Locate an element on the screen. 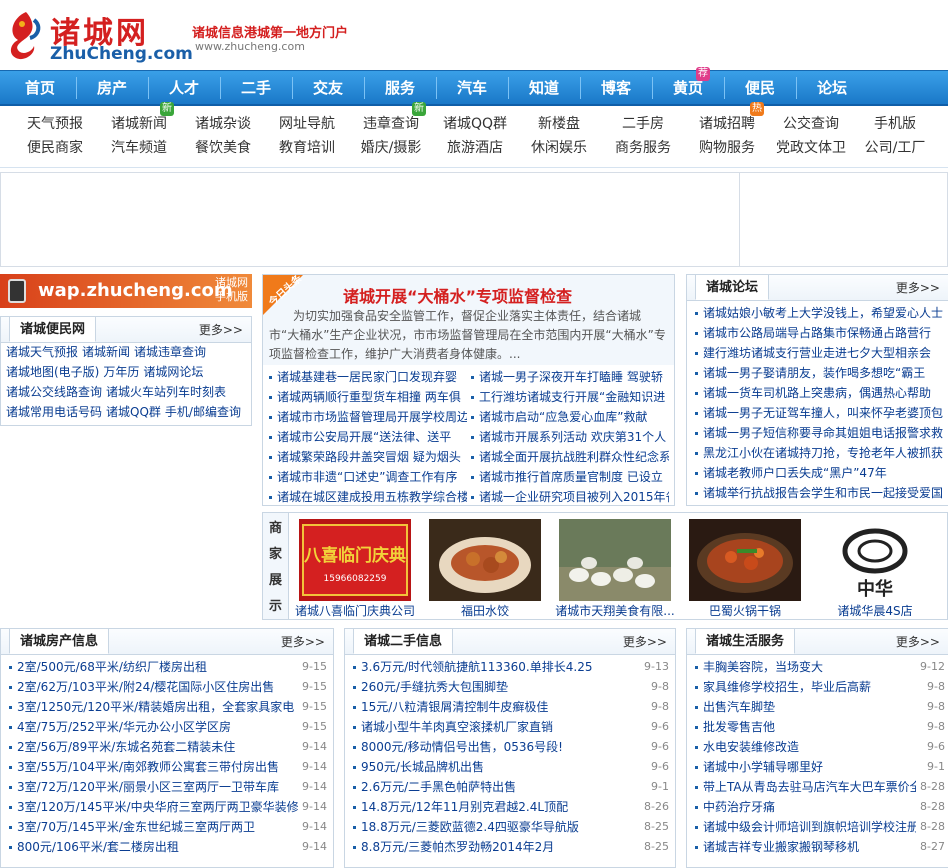  store-thumbnail-food-company is located at coordinates (615, 560).